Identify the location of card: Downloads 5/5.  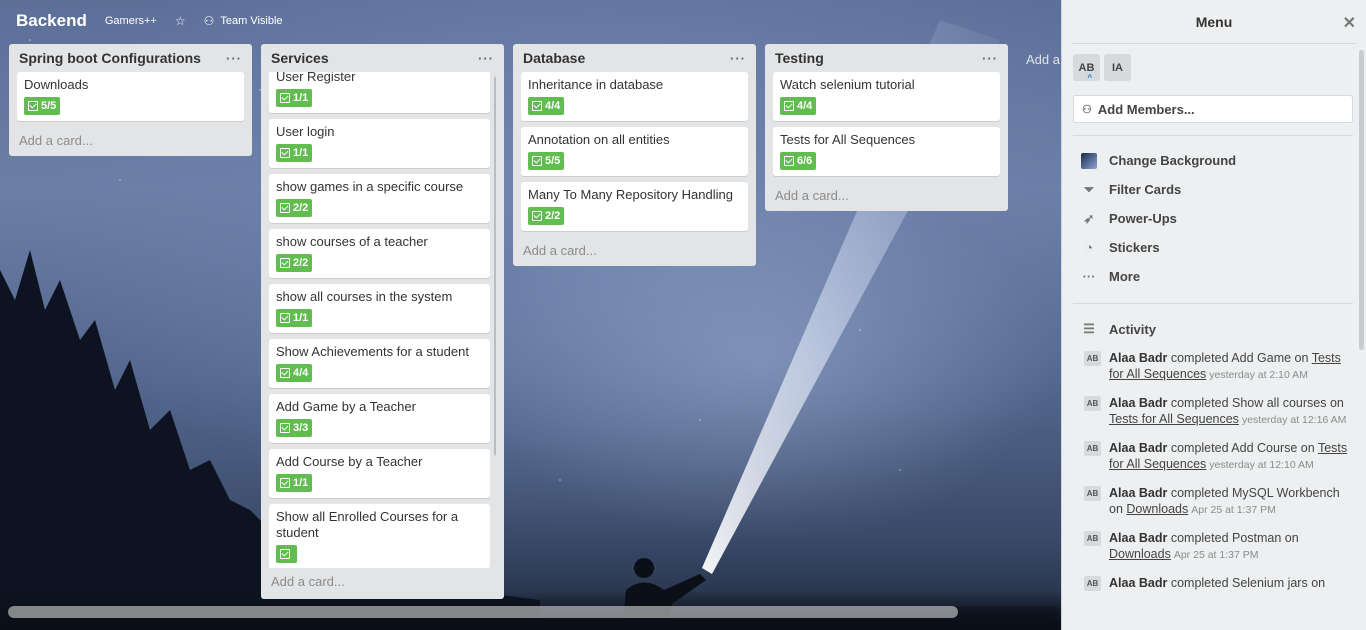
(130, 96).